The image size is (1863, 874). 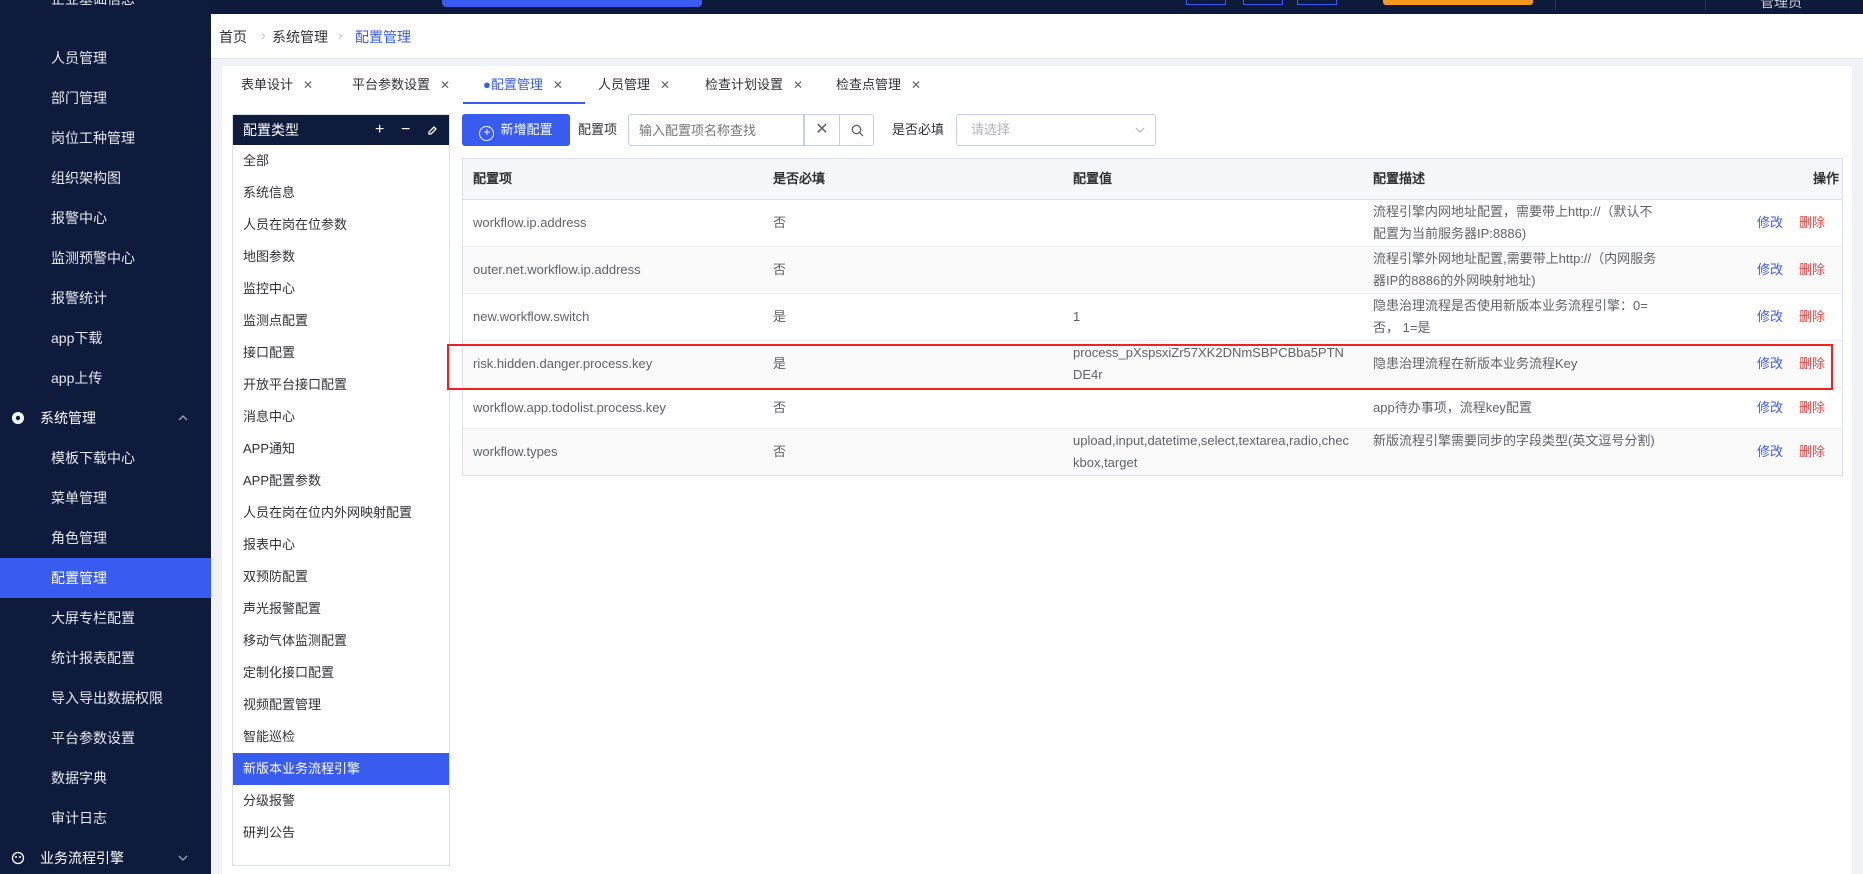 I want to click on type-item-active: 新版本业务流程引擎, so click(x=341, y=769).